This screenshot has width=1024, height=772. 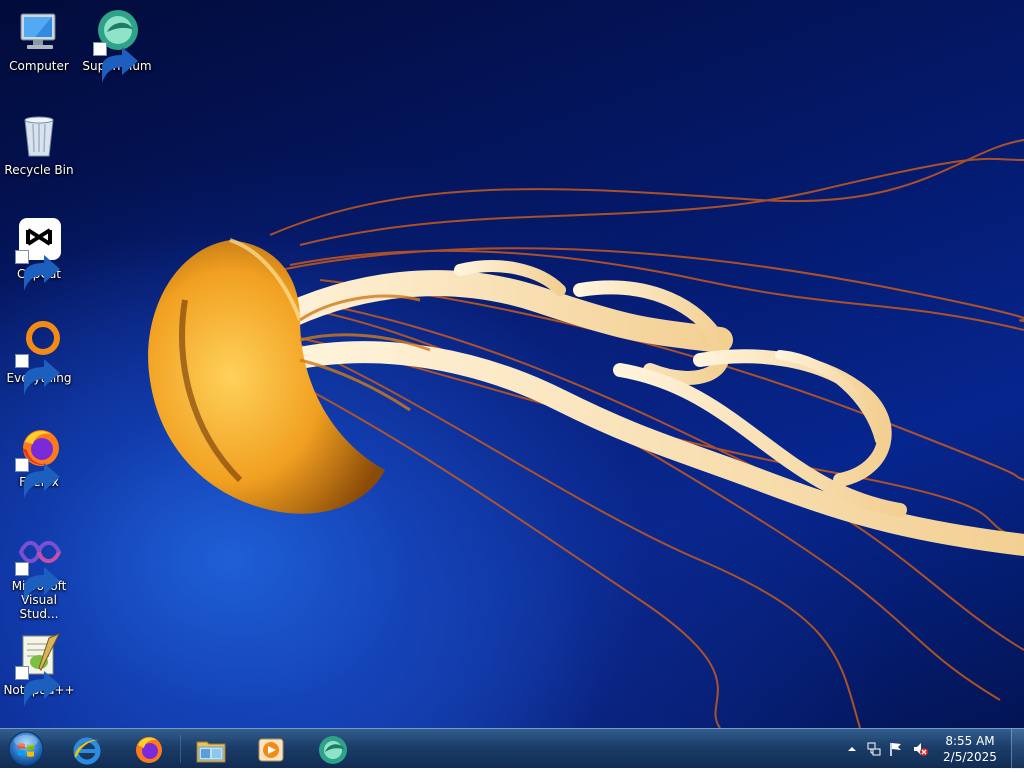 What do you see at coordinates (39, 32) in the screenshot?
I see `computer-icon` at bounding box center [39, 32].